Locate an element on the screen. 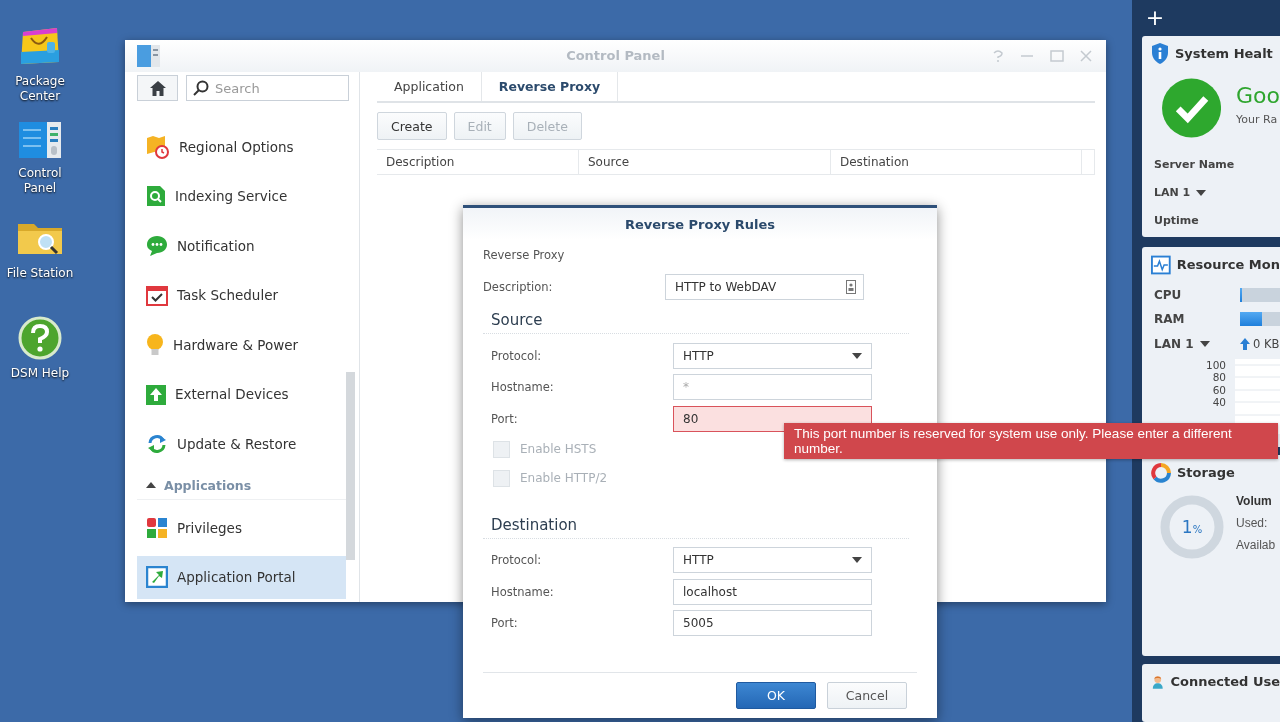 This screenshot has width=1280, height=722. axis-label: 40 is located at coordinates (1219, 402).